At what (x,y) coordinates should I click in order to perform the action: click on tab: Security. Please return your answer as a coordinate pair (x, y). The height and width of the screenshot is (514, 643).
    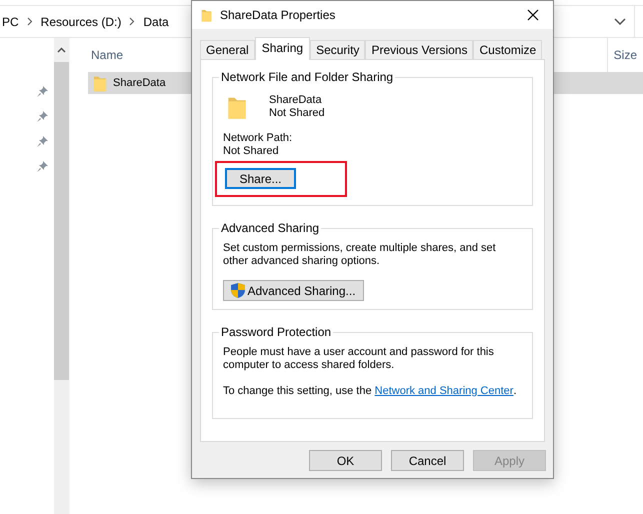
    Looking at the image, I should click on (338, 49).